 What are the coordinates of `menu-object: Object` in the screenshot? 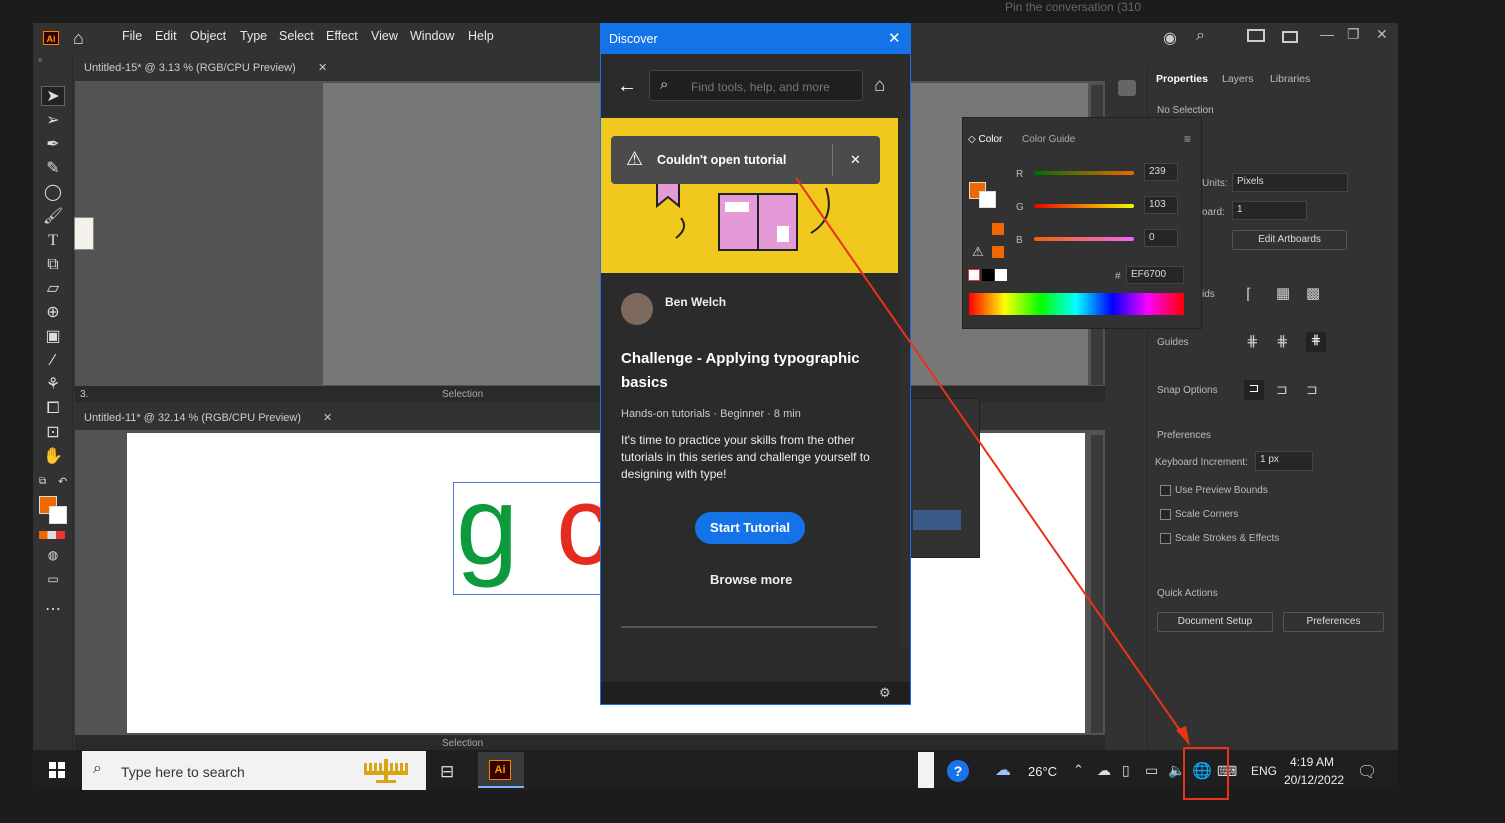 It's located at (208, 36).